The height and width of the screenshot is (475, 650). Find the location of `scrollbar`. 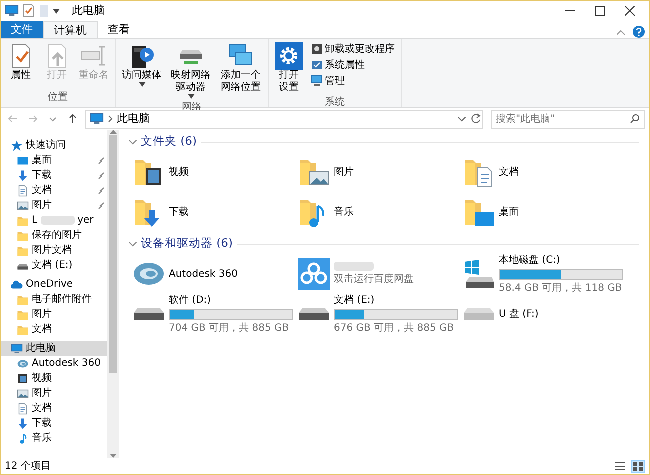

scrollbar is located at coordinates (113, 294).